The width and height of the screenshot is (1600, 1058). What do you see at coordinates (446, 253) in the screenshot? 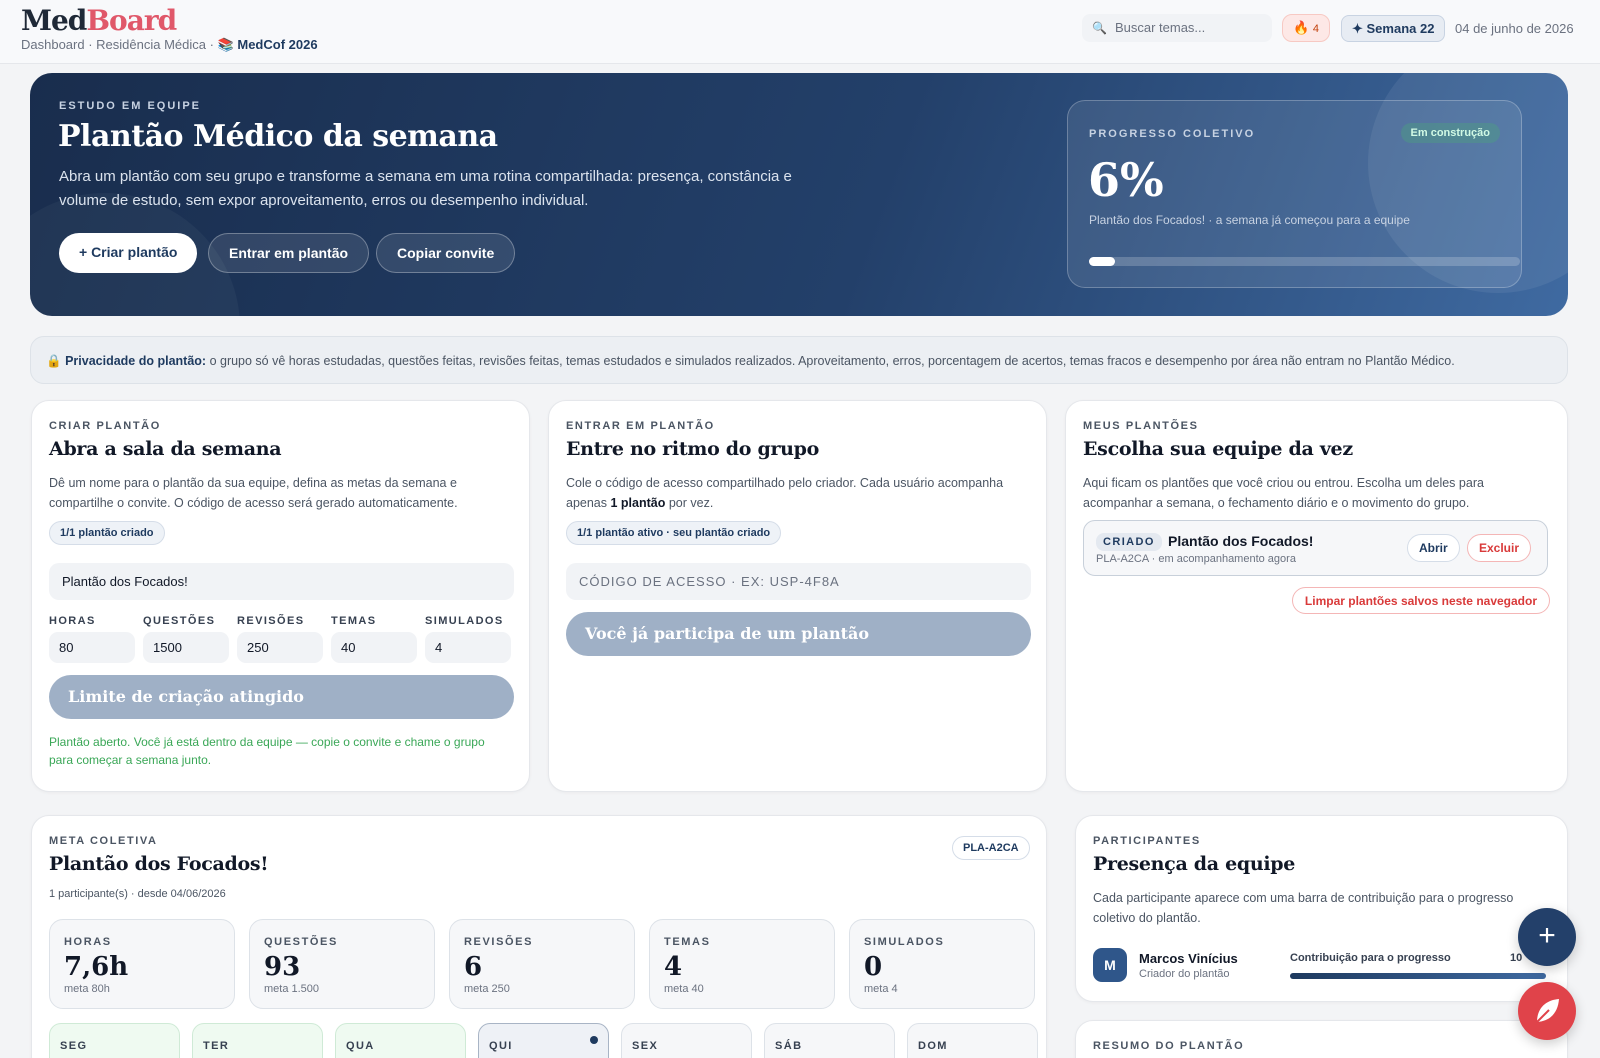
I see `copy-invite-button: Copiar convite` at bounding box center [446, 253].